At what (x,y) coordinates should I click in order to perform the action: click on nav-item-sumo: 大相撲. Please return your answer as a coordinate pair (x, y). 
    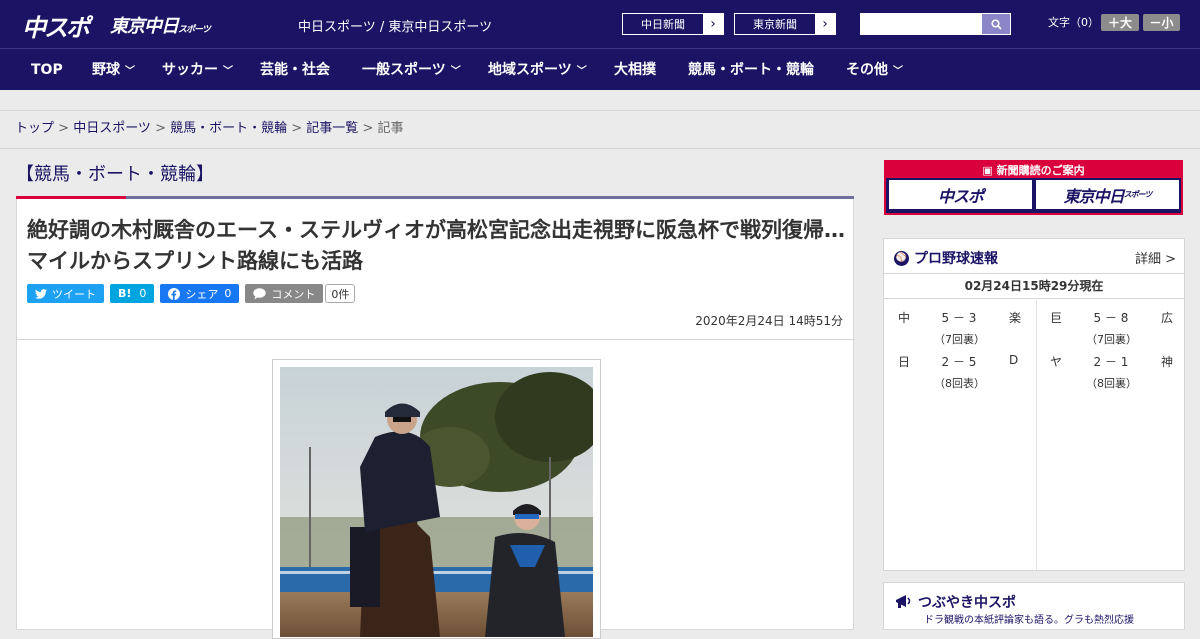
    Looking at the image, I should click on (635, 70).